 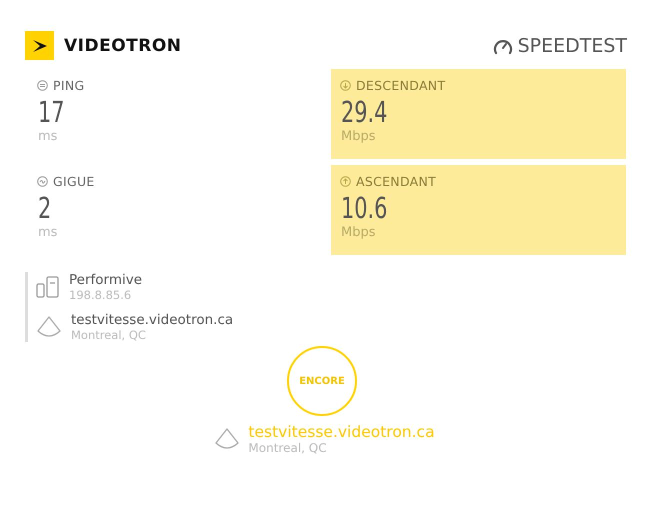 I want to click on connection-name: testvitesse.videotron.ca, so click(x=152, y=320).